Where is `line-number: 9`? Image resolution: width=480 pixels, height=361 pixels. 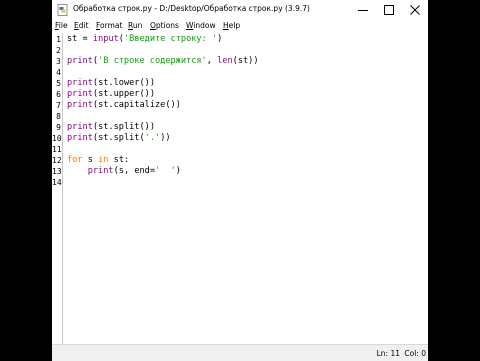
line-number: 9 is located at coordinates (58, 127).